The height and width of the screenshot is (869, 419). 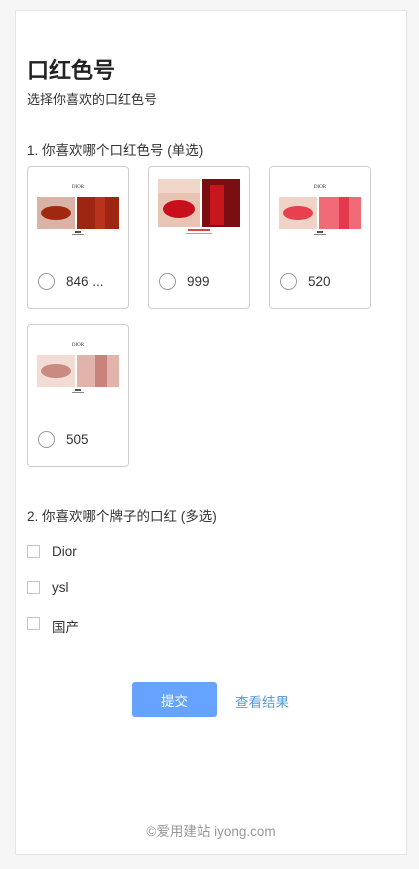 What do you see at coordinates (92, 99) in the screenshot?
I see `page-subtitle: 选择你喜欢的口红色号` at bounding box center [92, 99].